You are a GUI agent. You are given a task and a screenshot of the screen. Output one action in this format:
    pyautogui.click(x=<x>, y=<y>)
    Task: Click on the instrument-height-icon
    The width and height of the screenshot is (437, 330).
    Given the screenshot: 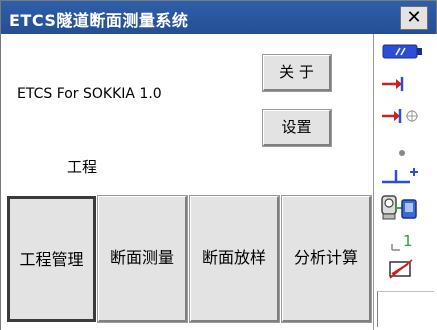 What is the action you would take?
    pyautogui.click(x=400, y=176)
    